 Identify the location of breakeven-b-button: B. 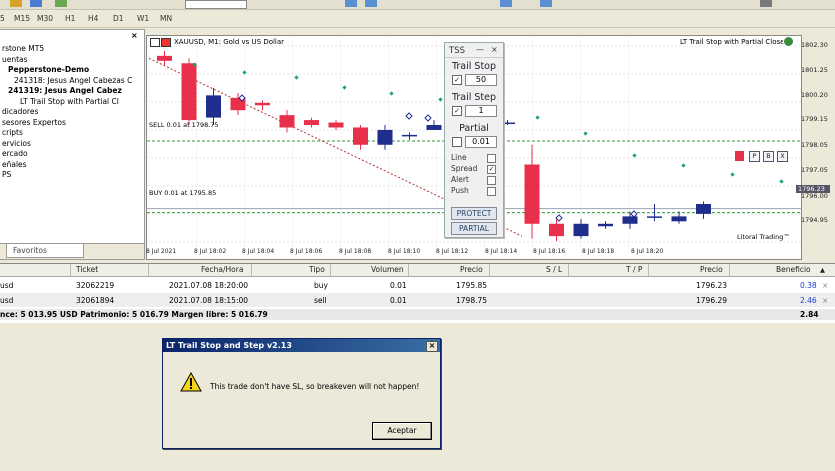
(768, 156).